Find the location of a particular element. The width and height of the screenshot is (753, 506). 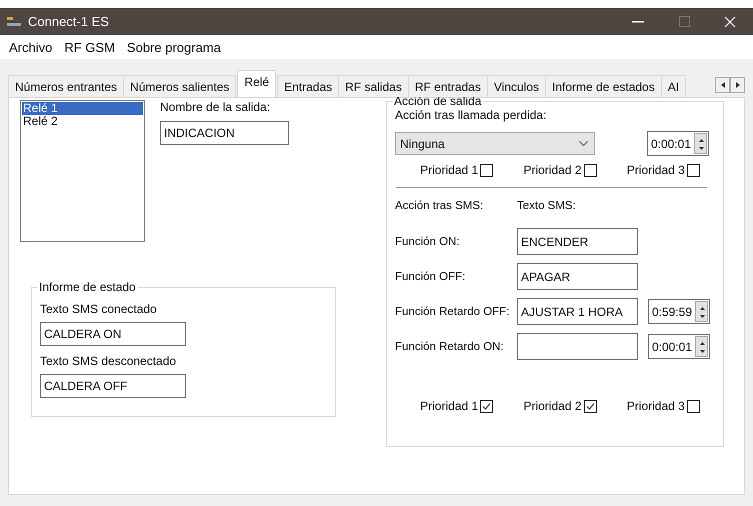

tab: Relé is located at coordinates (256, 83).